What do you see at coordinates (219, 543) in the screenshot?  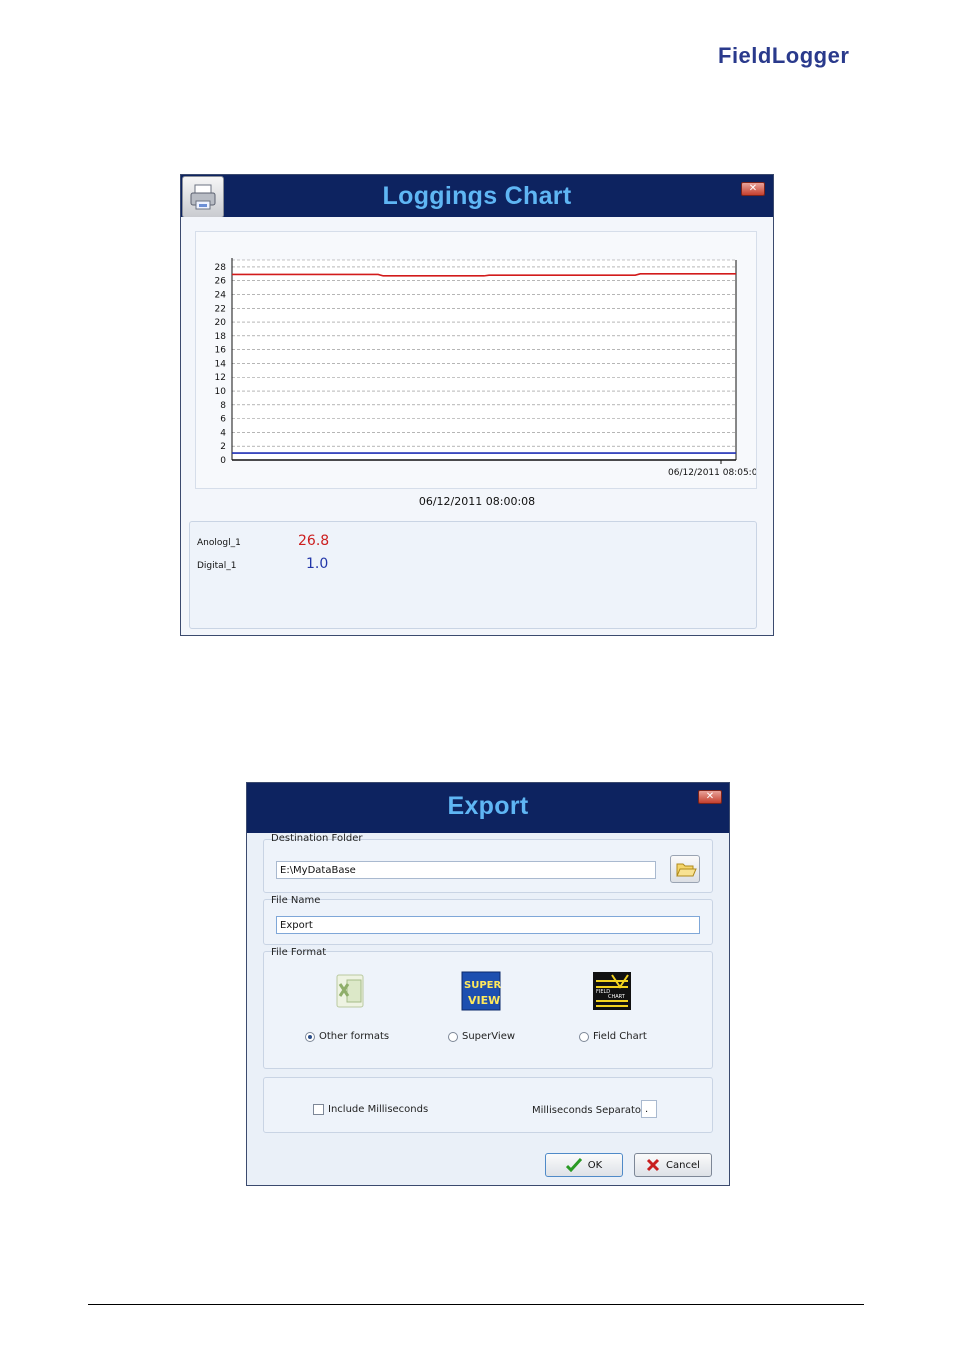 I see `channel-name-1: Anologl_1` at bounding box center [219, 543].